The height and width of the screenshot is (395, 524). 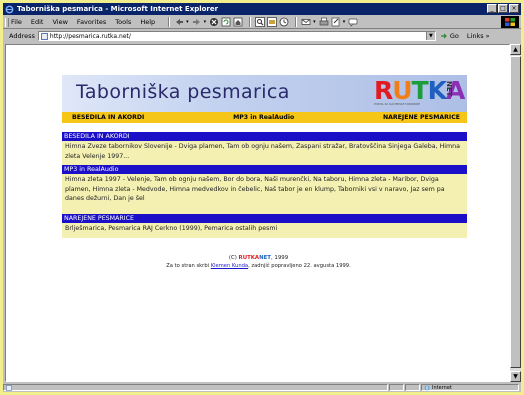 I want to click on done-icon, so click(x=195, y=388).